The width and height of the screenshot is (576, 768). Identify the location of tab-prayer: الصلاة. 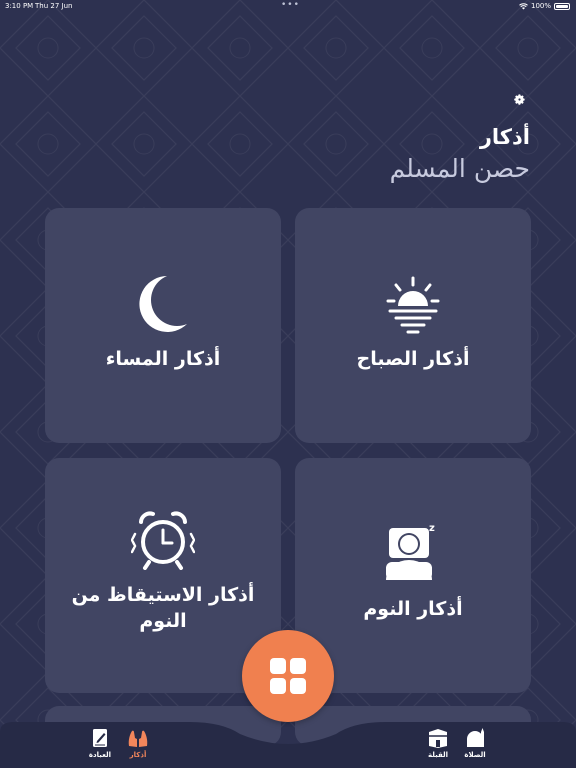
(475, 743).